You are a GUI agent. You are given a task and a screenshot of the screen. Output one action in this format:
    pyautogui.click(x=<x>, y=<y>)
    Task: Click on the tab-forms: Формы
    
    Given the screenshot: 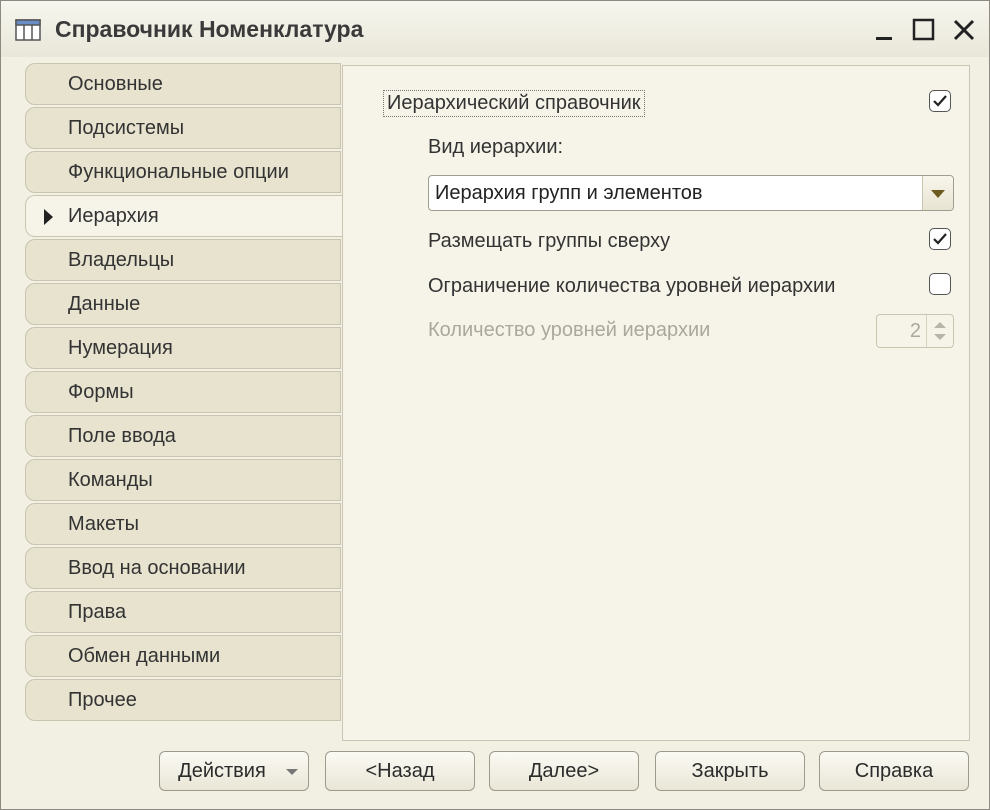 What is the action you would take?
    pyautogui.click(x=183, y=392)
    